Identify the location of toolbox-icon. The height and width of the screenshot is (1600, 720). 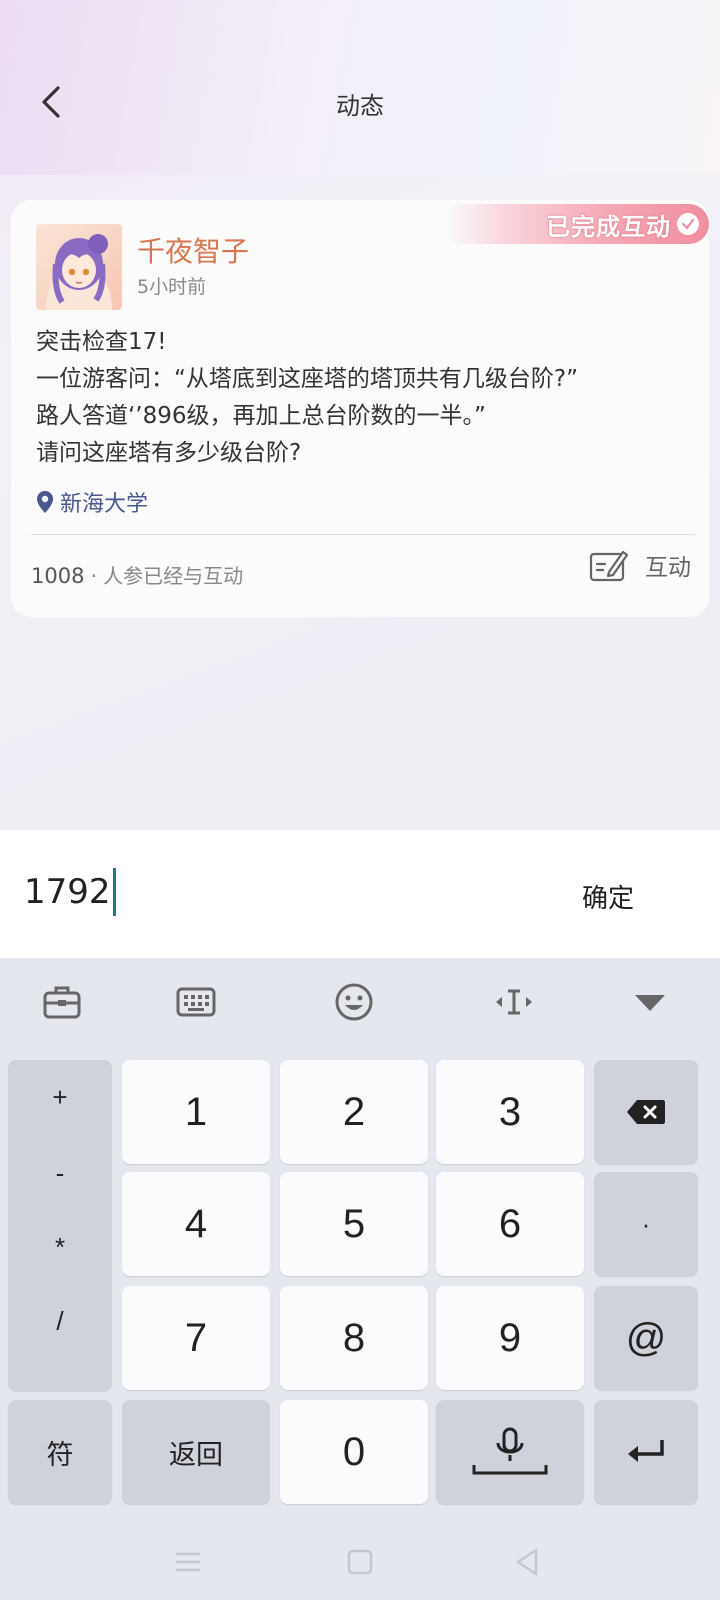
(62, 1002).